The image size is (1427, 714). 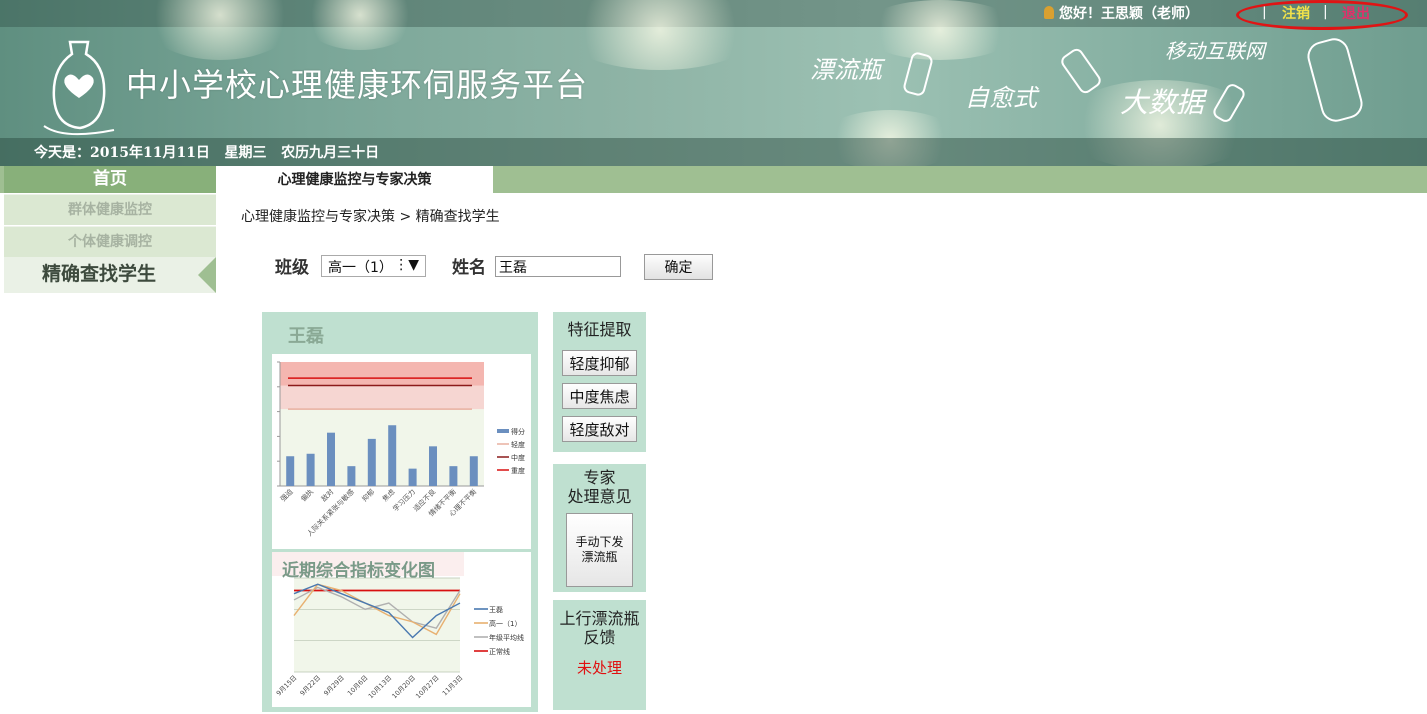 What do you see at coordinates (403, 687) in the screenshot?
I see `x-tick-label: 10月20日` at bounding box center [403, 687].